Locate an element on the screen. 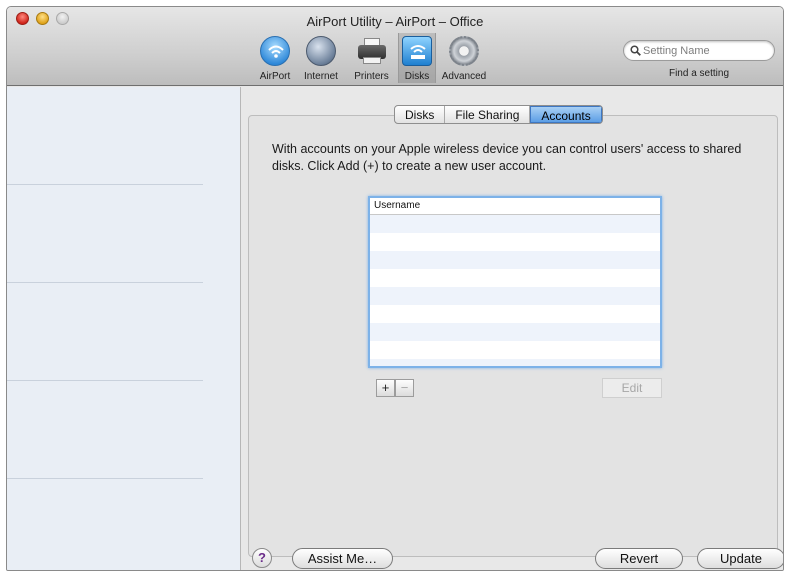 The width and height of the screenshot is (786, 573). edit-account-button: Edit is located at coordinates (632, 388).